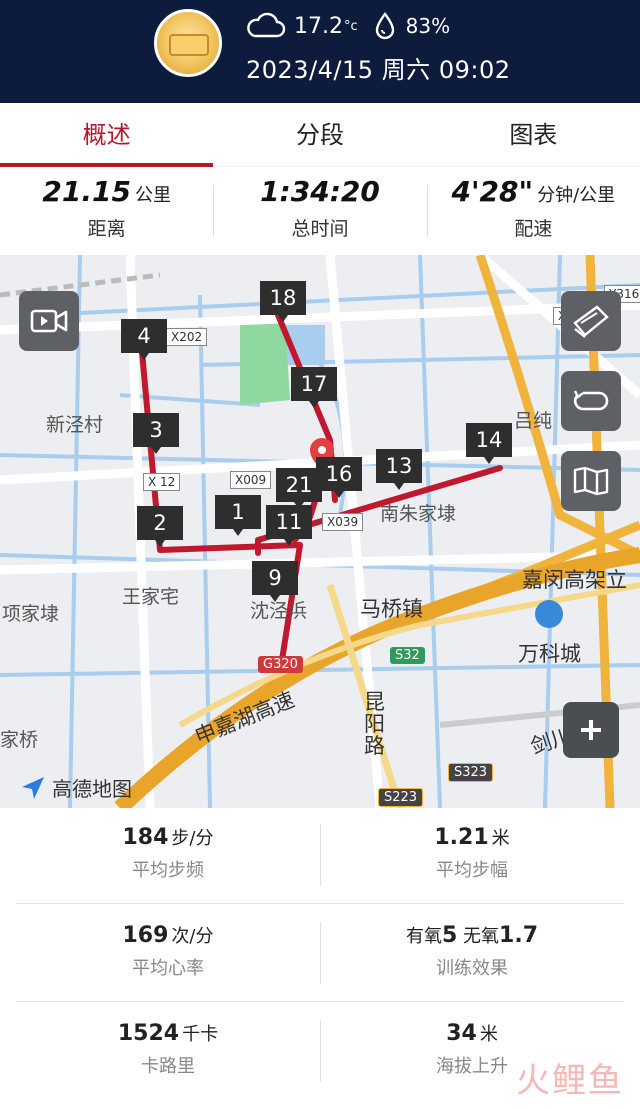 This screenshot has height=1108, width=640. Describe the element at coordinates (374, 724) in the screenshot. I see `road-kunyanglu: 昆阳路` at that location.